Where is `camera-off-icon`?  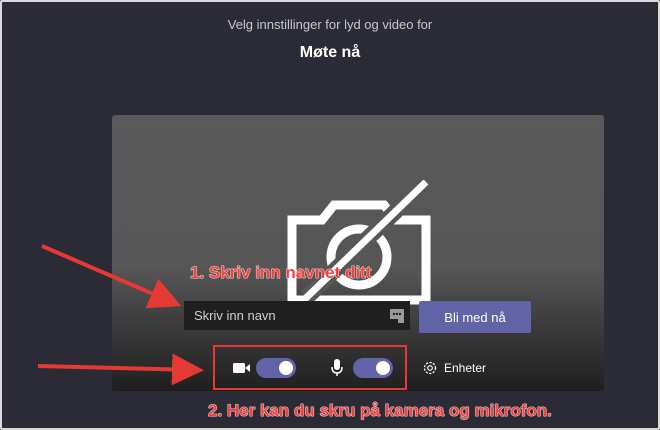
camera-off-icon is located at coordinates (359, 242).